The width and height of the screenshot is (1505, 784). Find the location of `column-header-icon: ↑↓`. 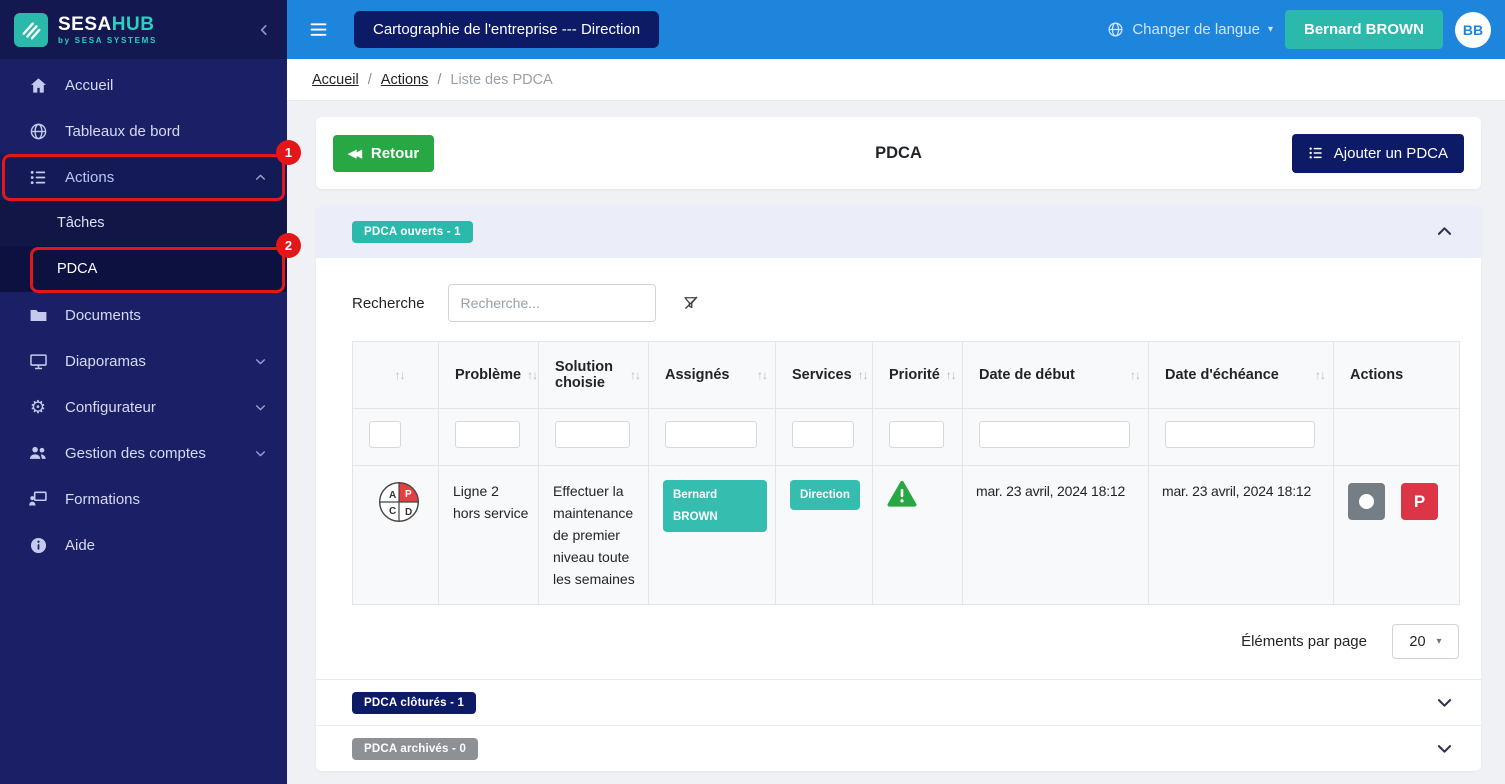

column-header-icon: ↑↓ is located at coordinates (395, 375).